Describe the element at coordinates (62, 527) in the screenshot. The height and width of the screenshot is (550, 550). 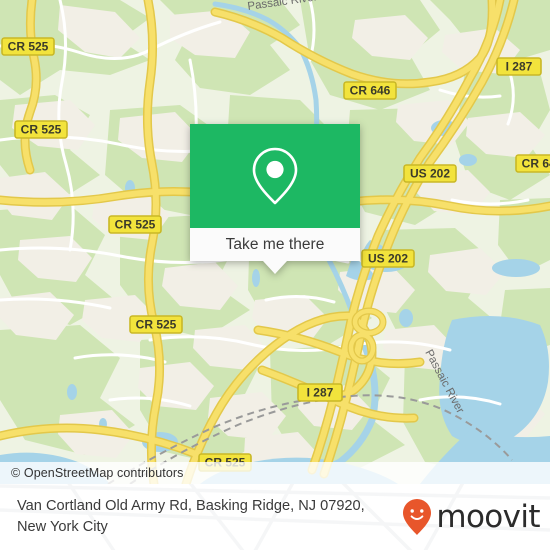
I see `address-line-2: New York City` at that location.